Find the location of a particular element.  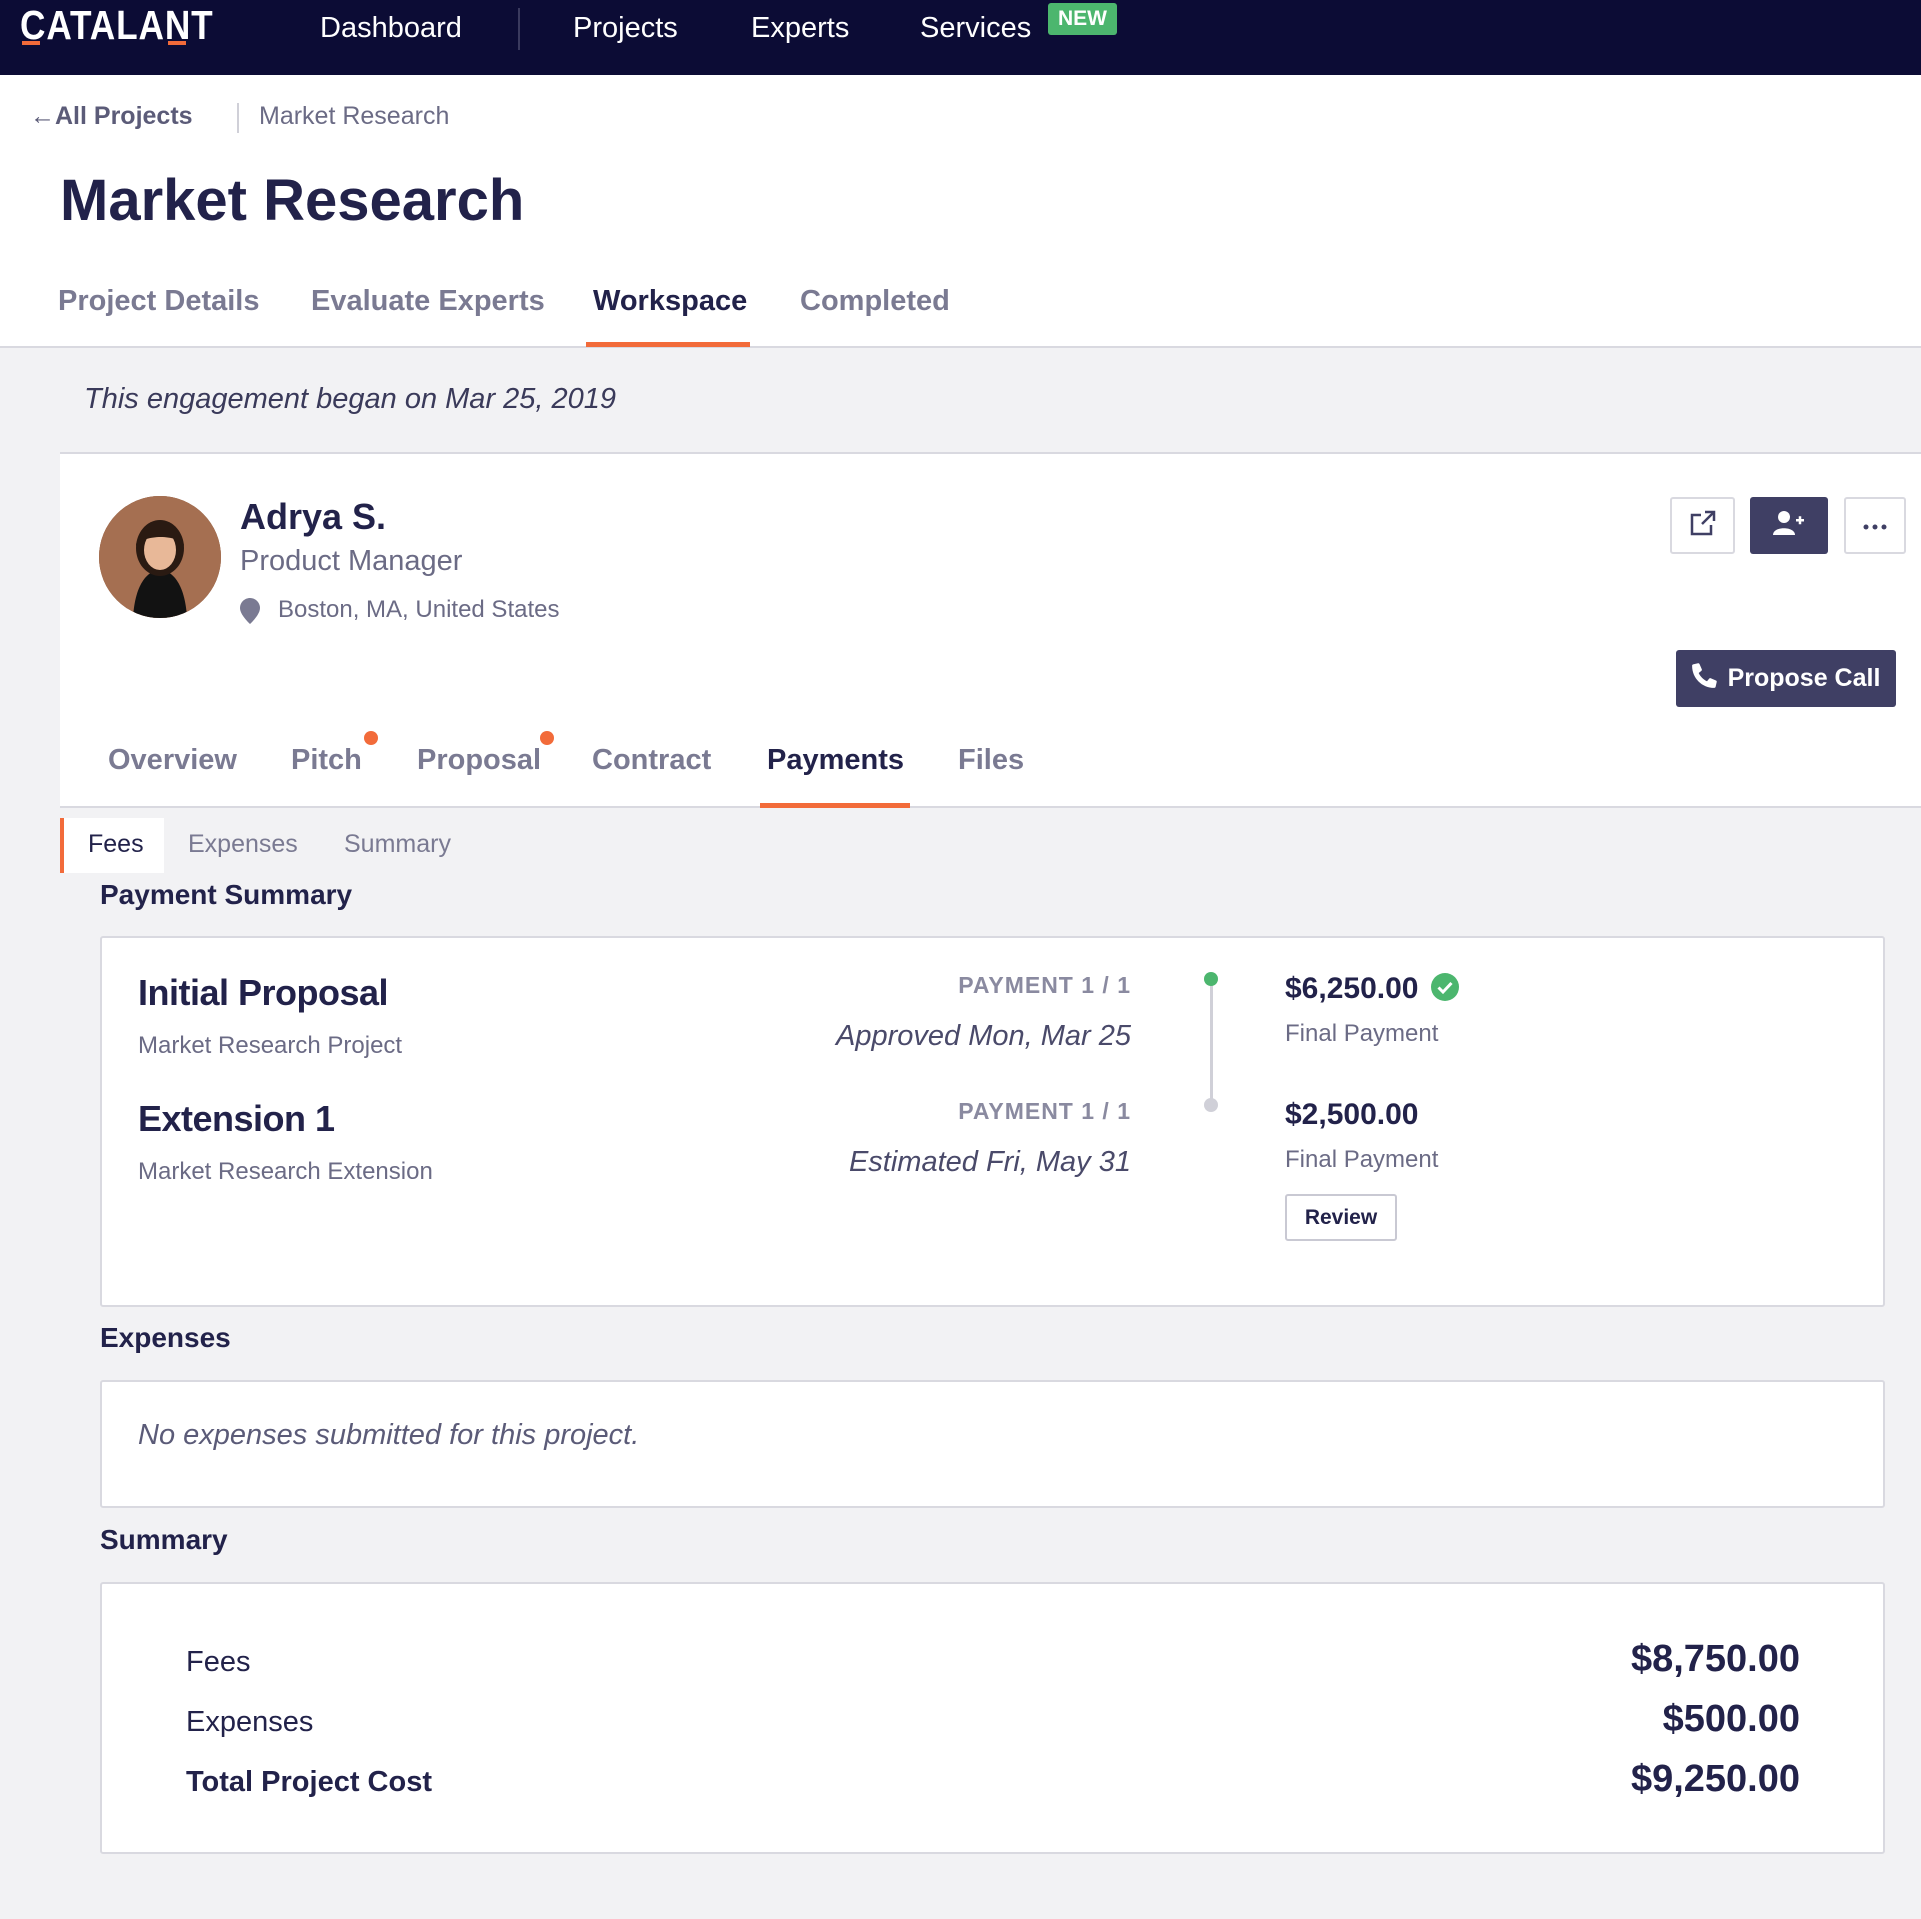

new-badge: NEW is located at coordinates (1082, 19).